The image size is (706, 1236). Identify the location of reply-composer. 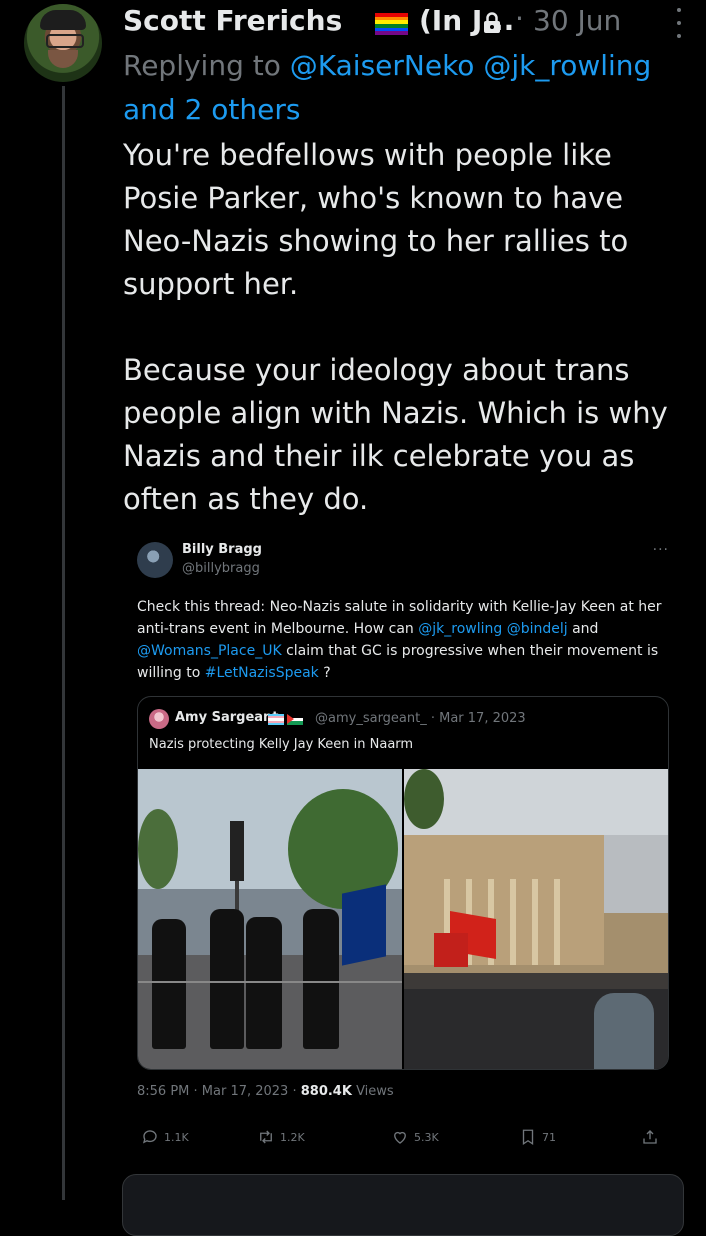
(403, 1205).